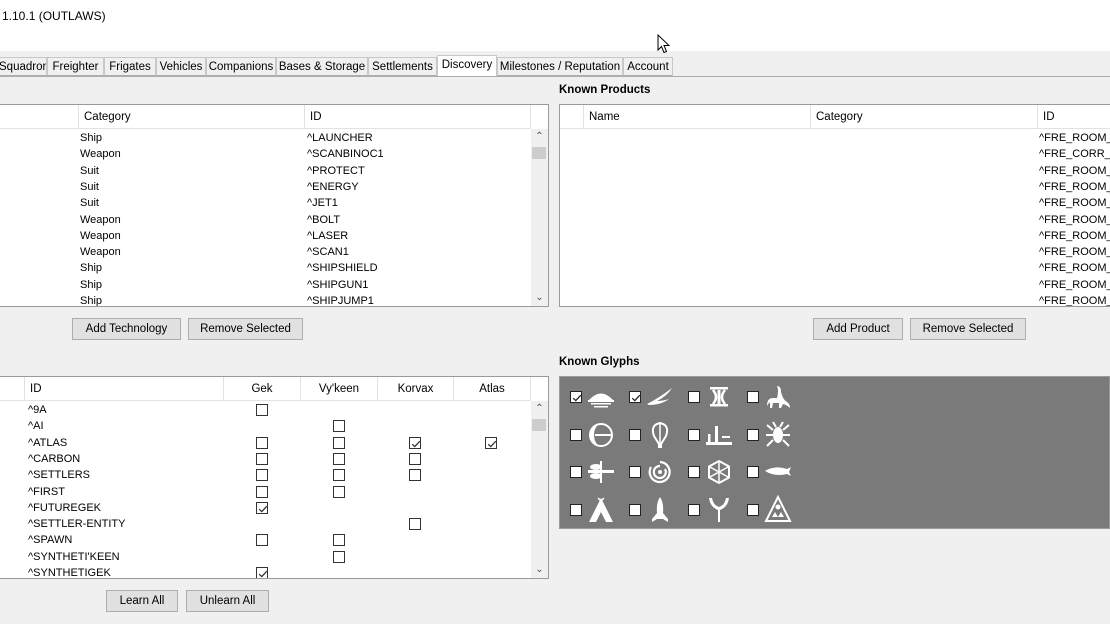 Image resolution: width=1110 pixels, height=624 pixels. What do you see at coordinates (601, 472) in the screenshot?
I see `dragonfly-glyph-icon` at bounding box center [601, 472].